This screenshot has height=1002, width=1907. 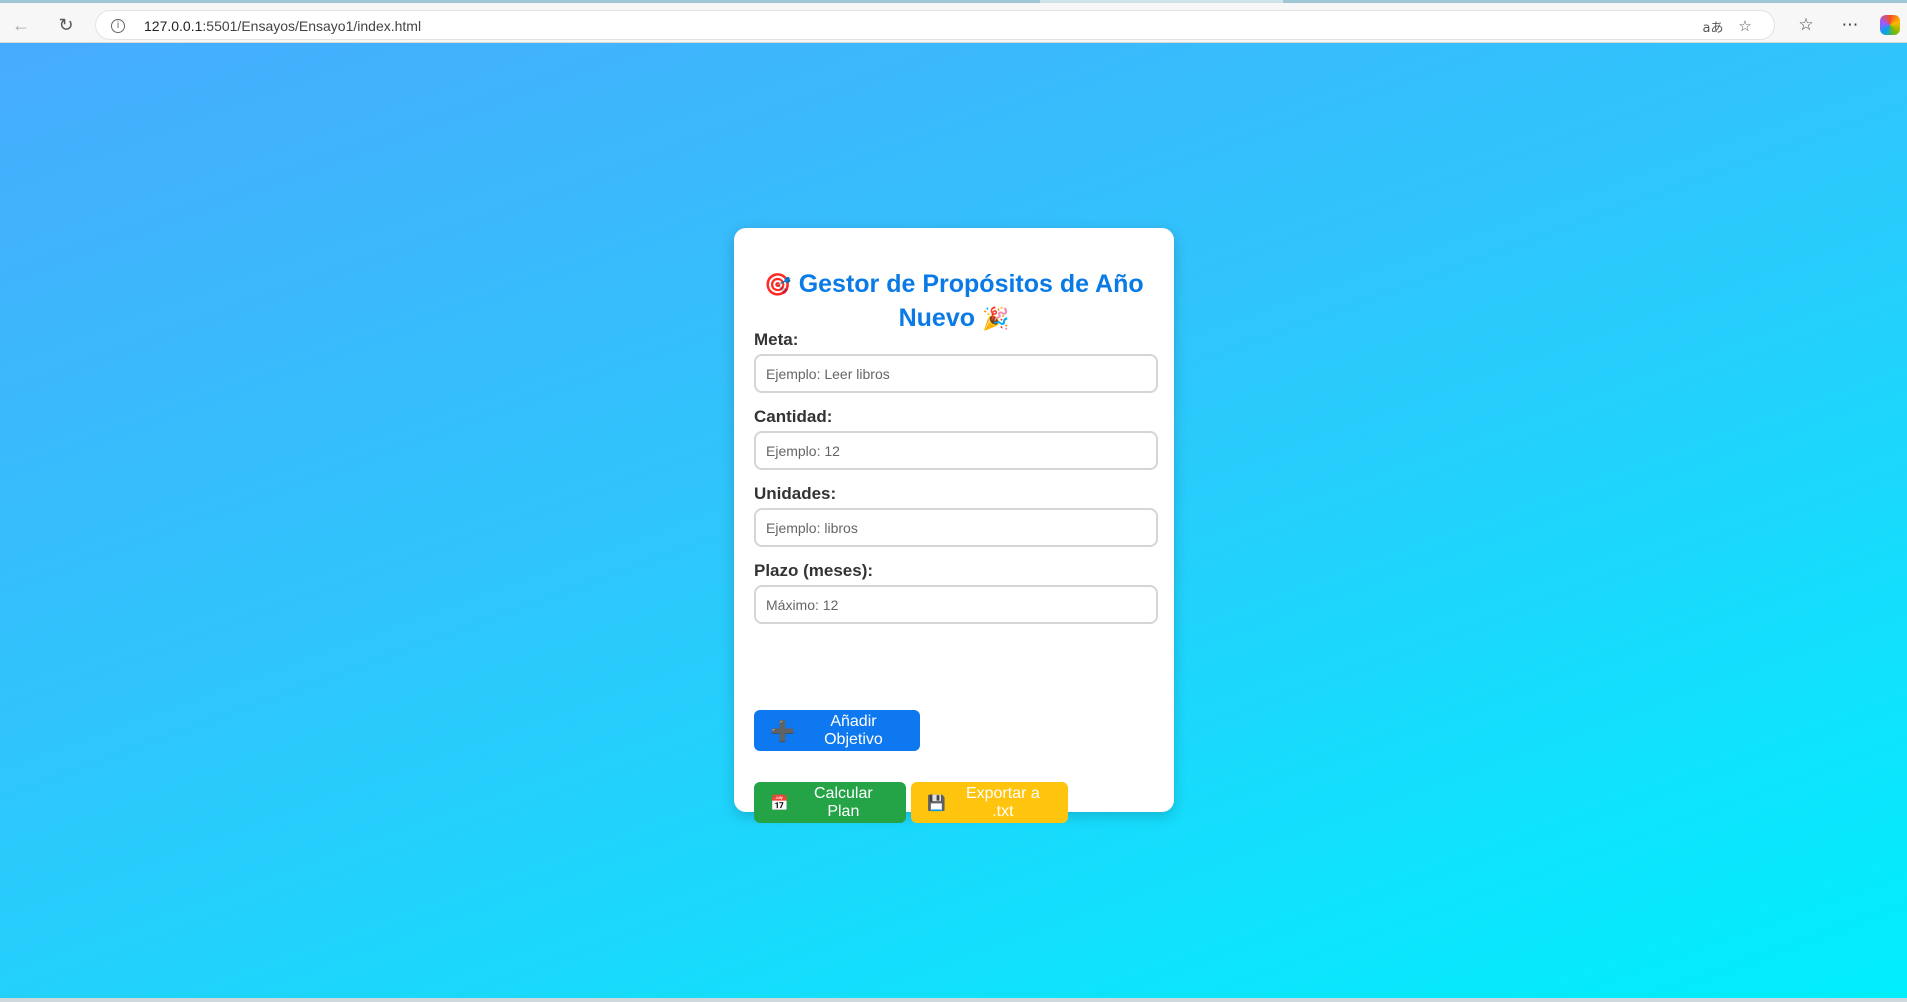 What do you see at coordinates (776, 339) in the screenshot?
I see `meta-label: Meta:` at bounding box center [776, 339].